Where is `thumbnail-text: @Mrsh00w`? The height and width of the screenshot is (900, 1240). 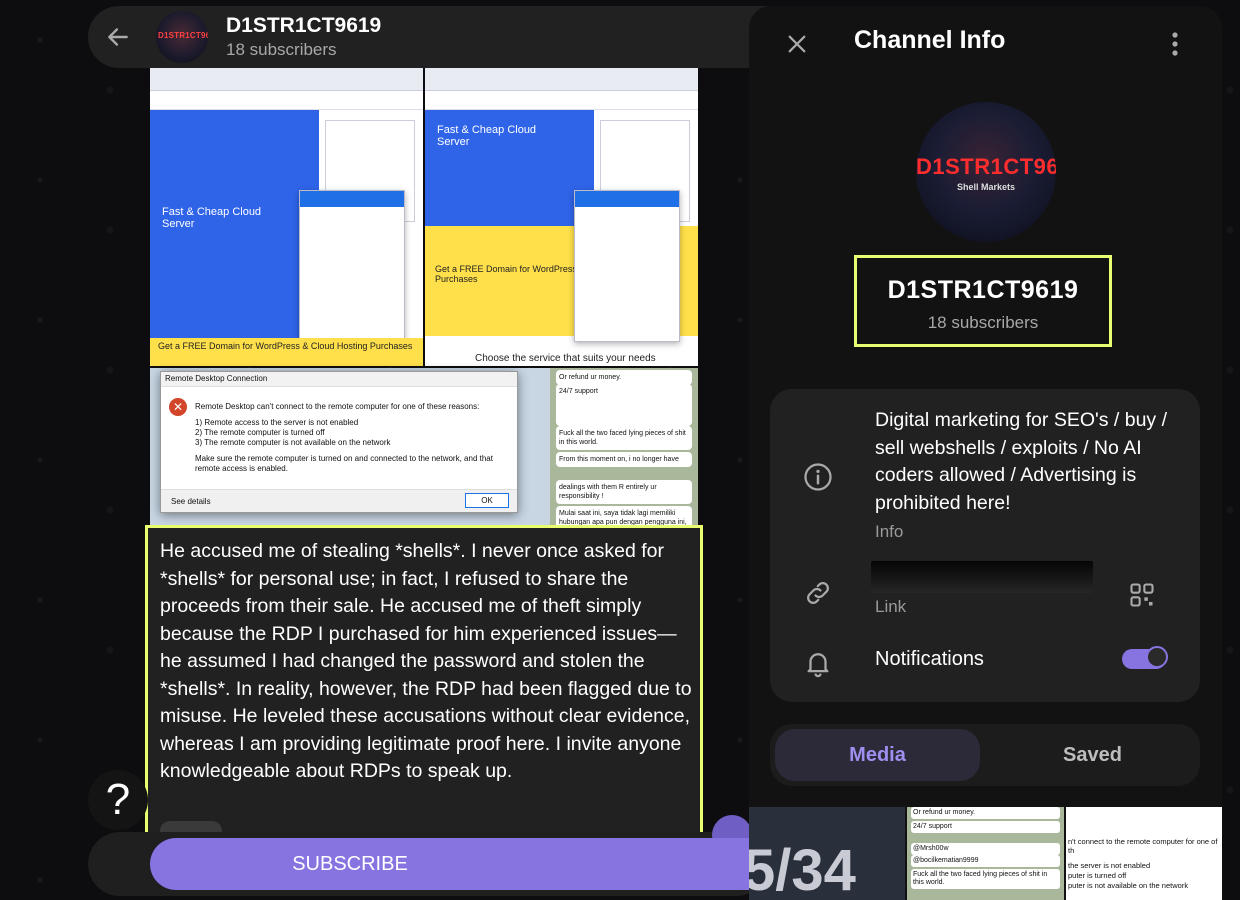
thumbnail-text: @Mrsh00w is located at coordinates (985, 849).